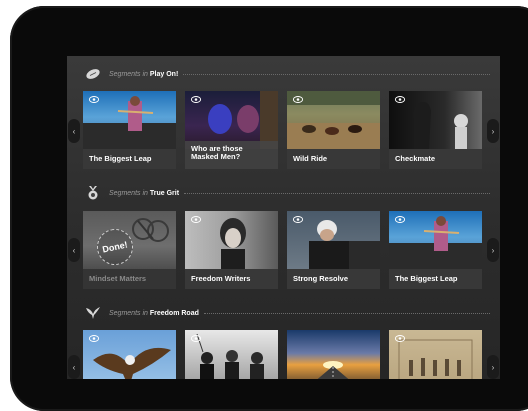 This screenshot has width=528, height=411. Describe the element at coordinates (435, 159) in the screenshot. I see `segment-title: Checkmate` at that location.